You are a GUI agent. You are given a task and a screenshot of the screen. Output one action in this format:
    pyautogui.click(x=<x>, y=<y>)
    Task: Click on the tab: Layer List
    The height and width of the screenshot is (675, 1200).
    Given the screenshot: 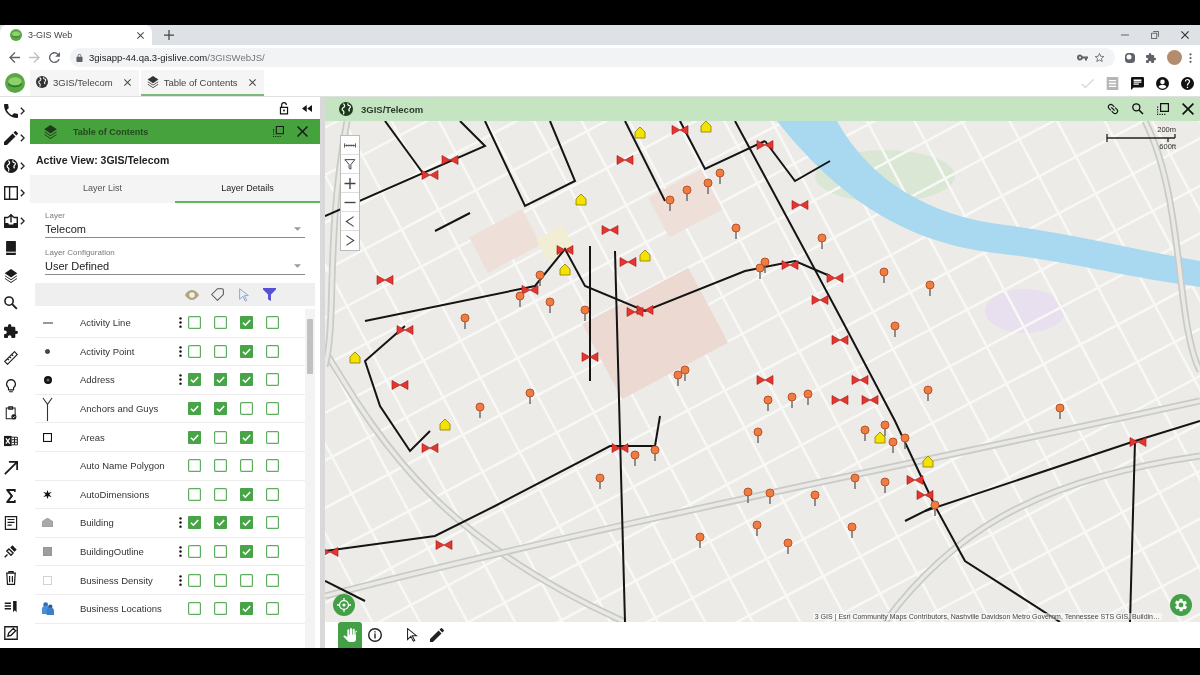 What is the action you would take?
    pyautogui.click(x=102, y=189)
    